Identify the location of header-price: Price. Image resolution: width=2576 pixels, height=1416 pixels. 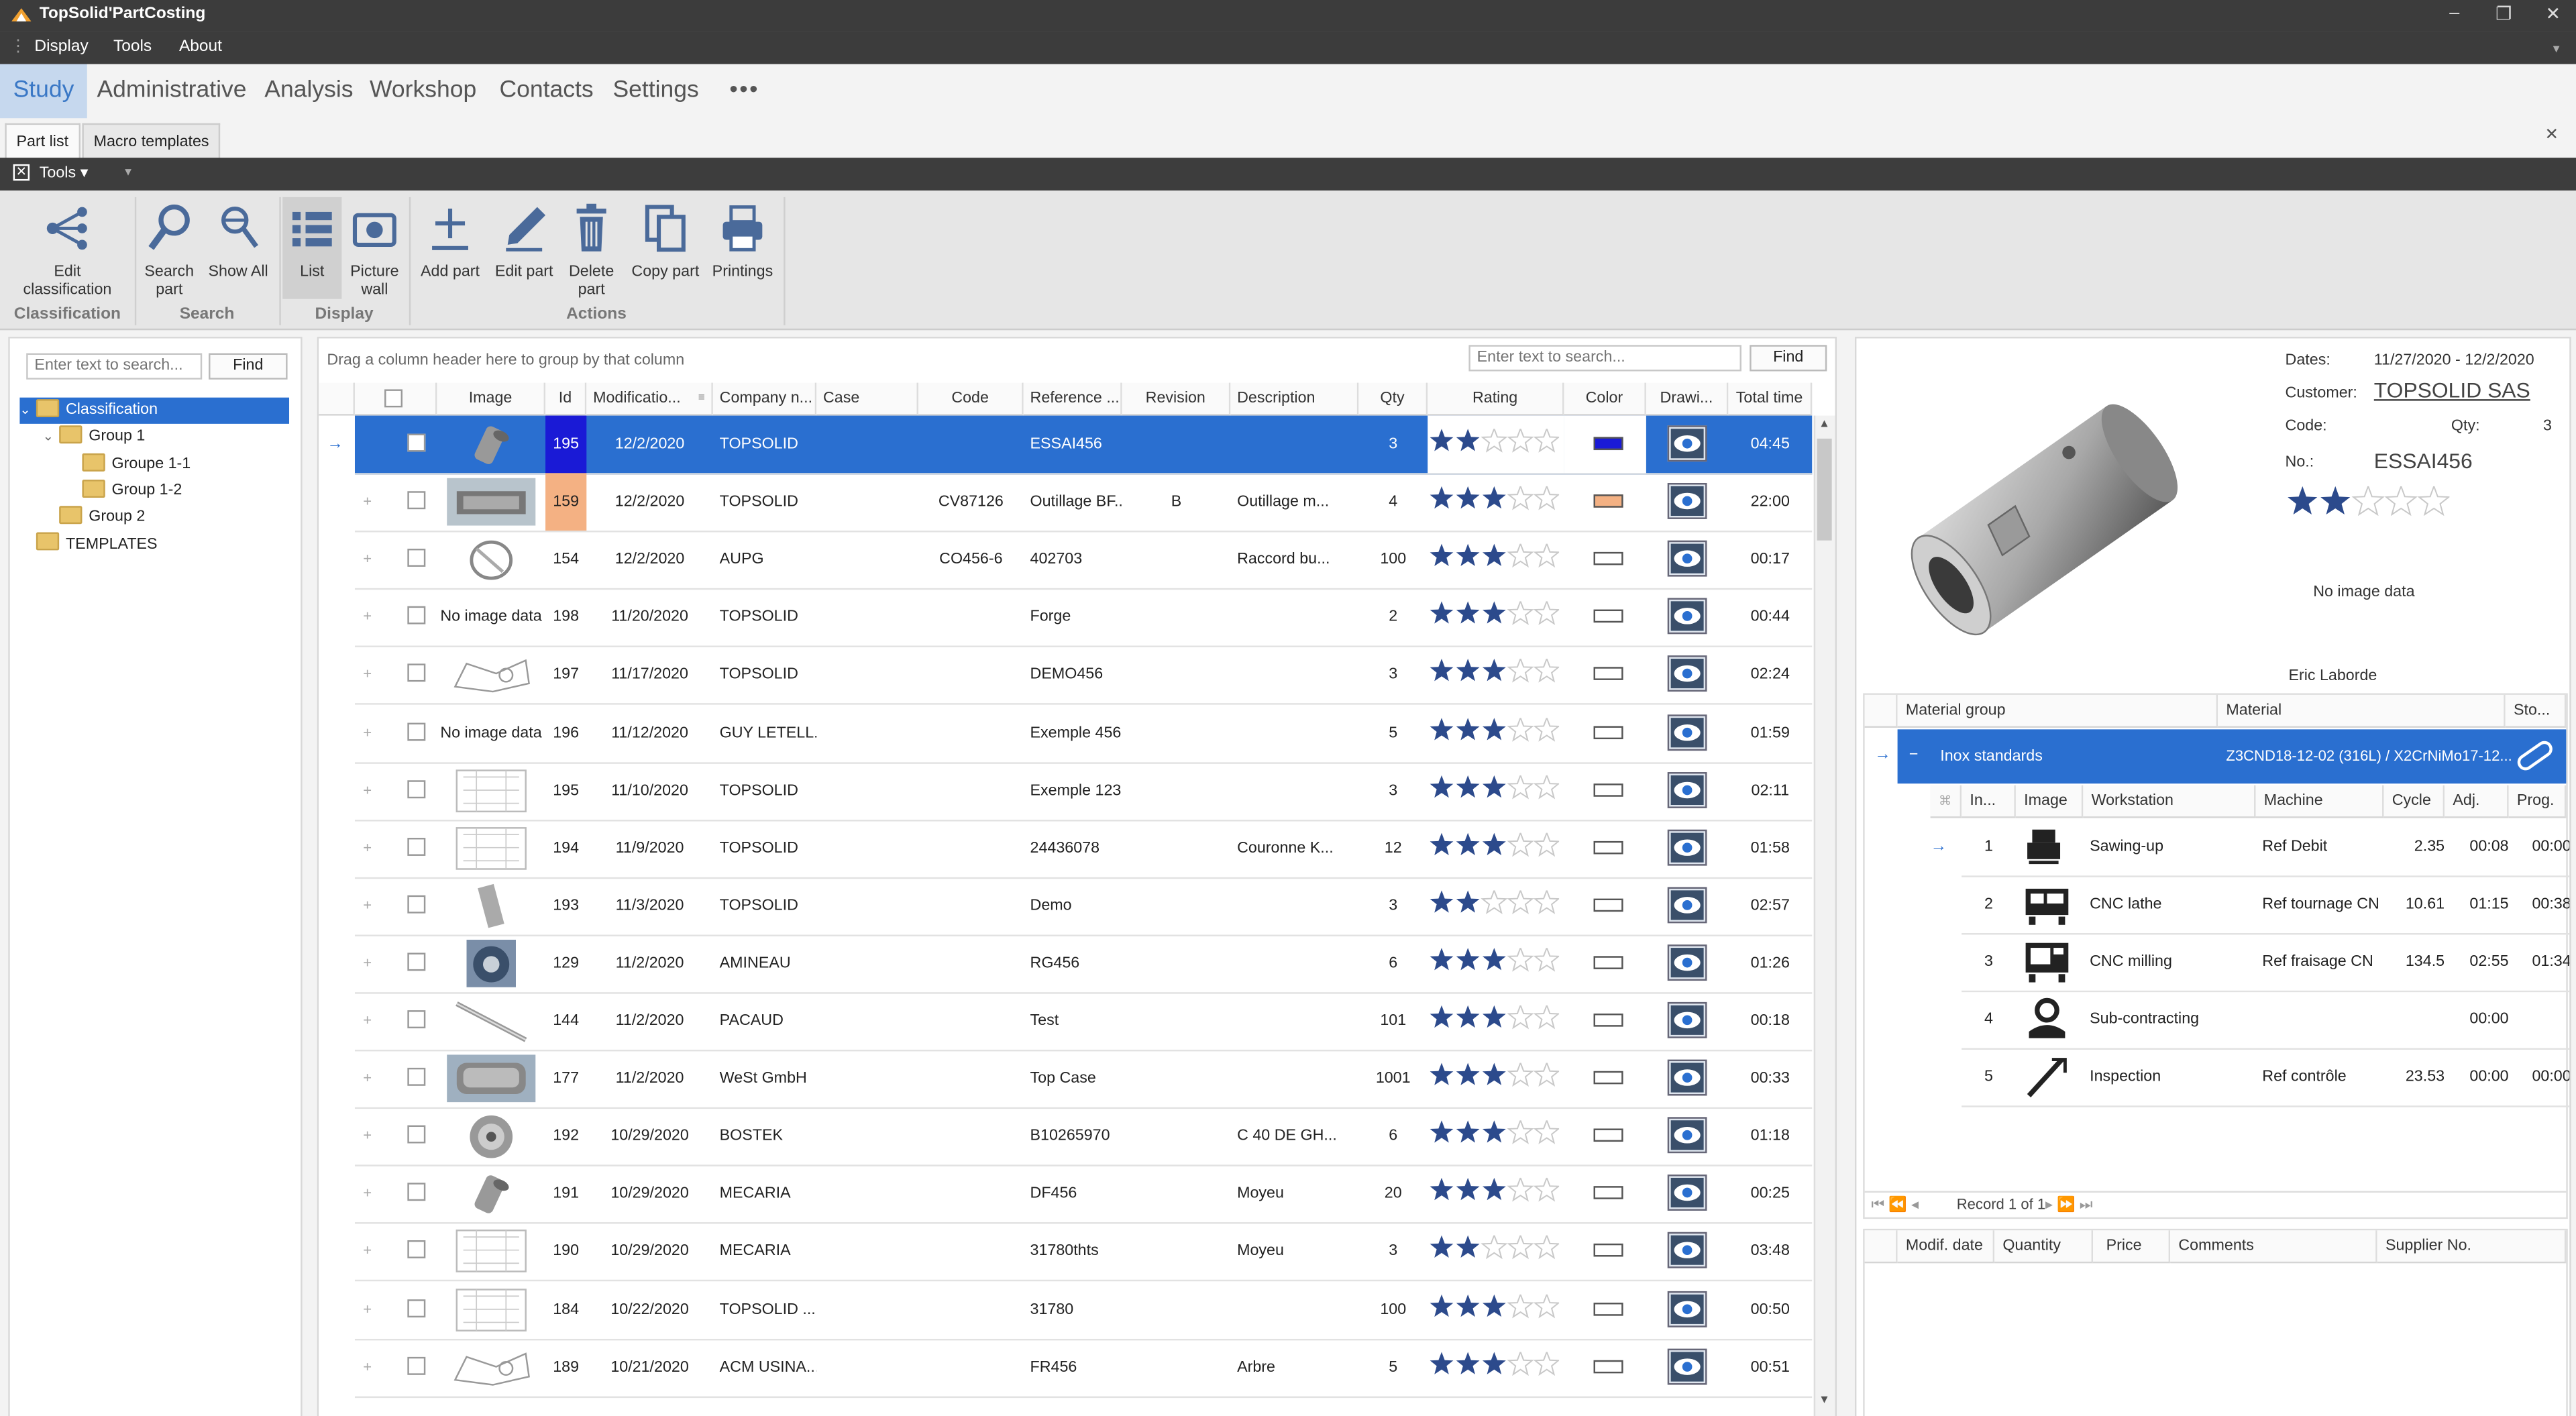
(2132, 1247).